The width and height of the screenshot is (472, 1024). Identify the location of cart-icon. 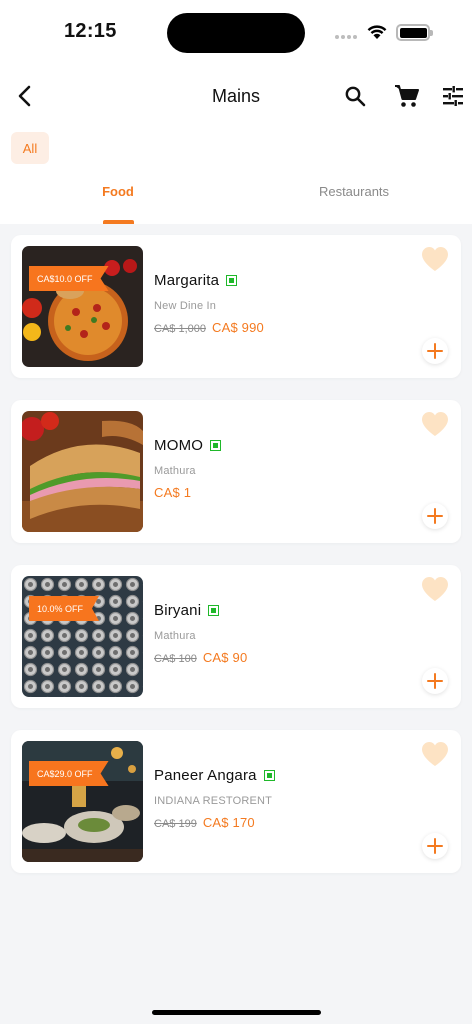
(407, 96).